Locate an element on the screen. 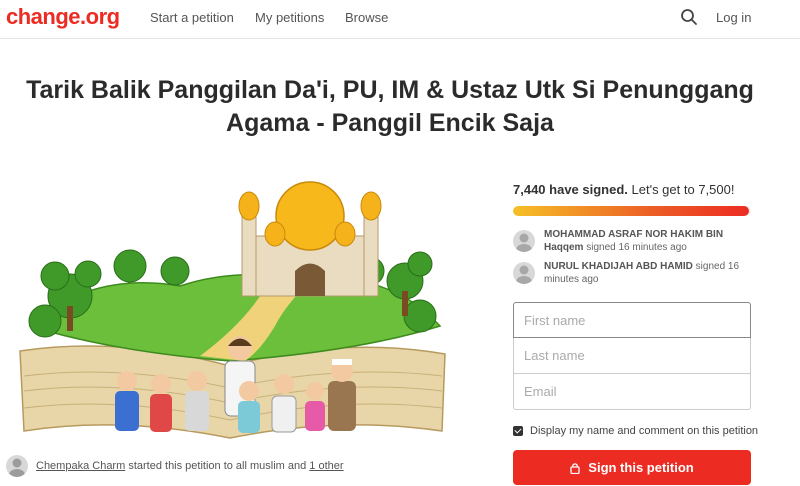 This screenshot has height=486, width=800. starter-name-link: Chempaka Charm is located at coordinates (80, 466).